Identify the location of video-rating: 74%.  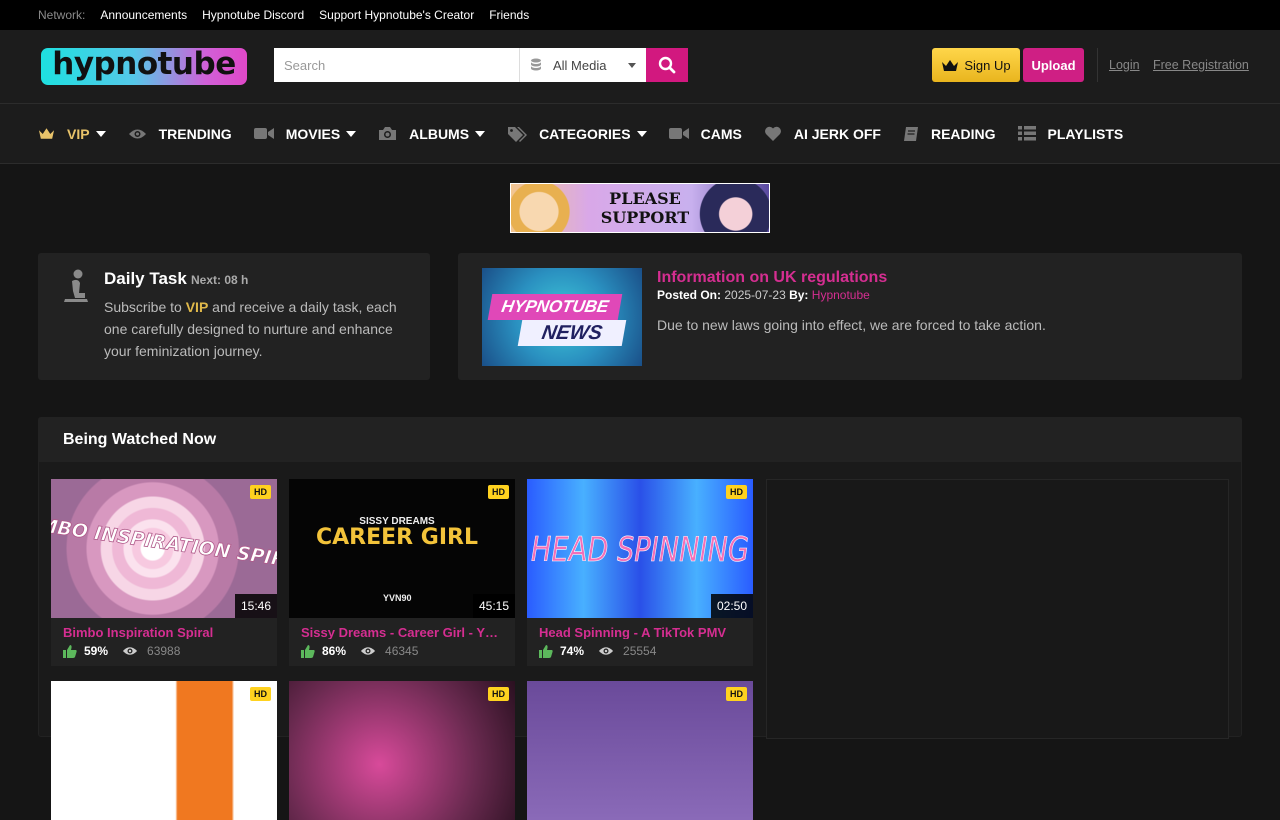
(572, 651).